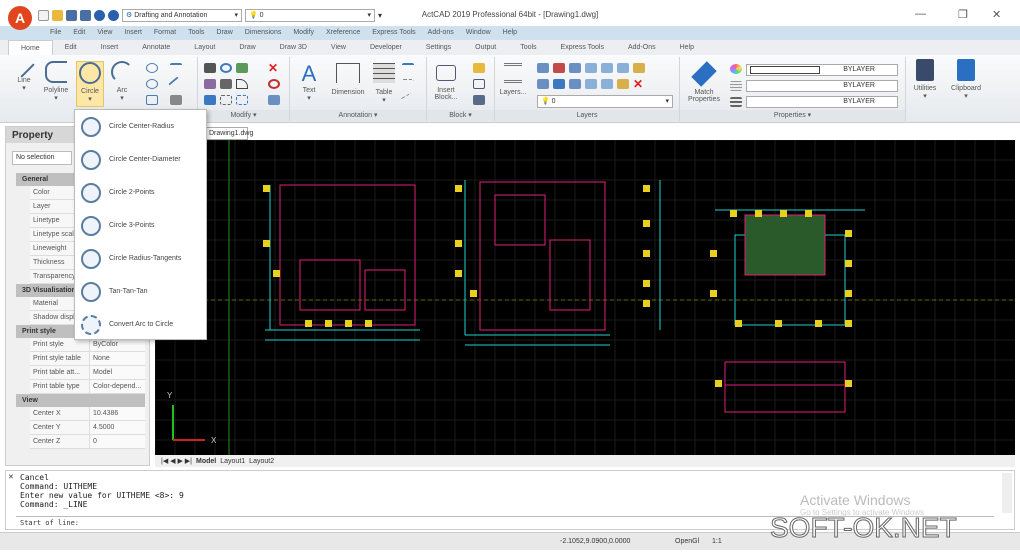 The height and width of the screenshot is (557, 1020). I want to click on array-icon, so click(226, 100).